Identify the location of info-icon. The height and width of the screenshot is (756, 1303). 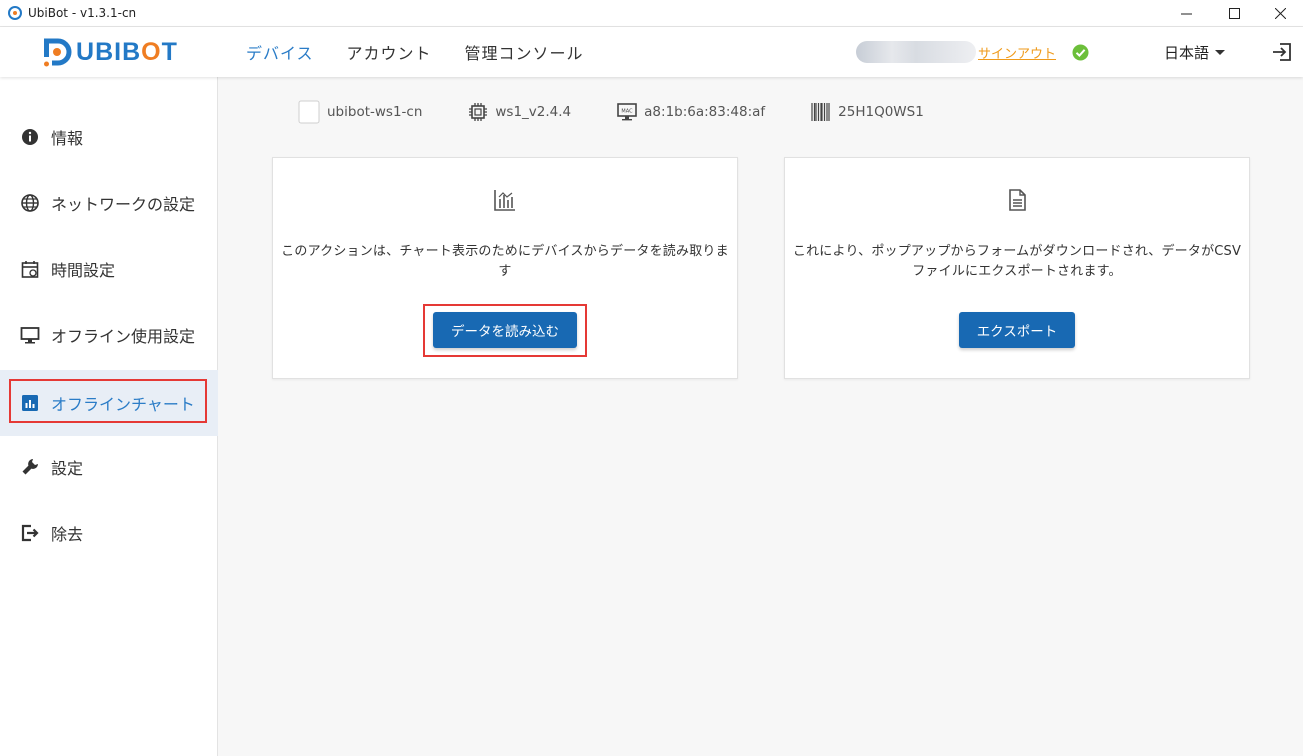
(30, 137).